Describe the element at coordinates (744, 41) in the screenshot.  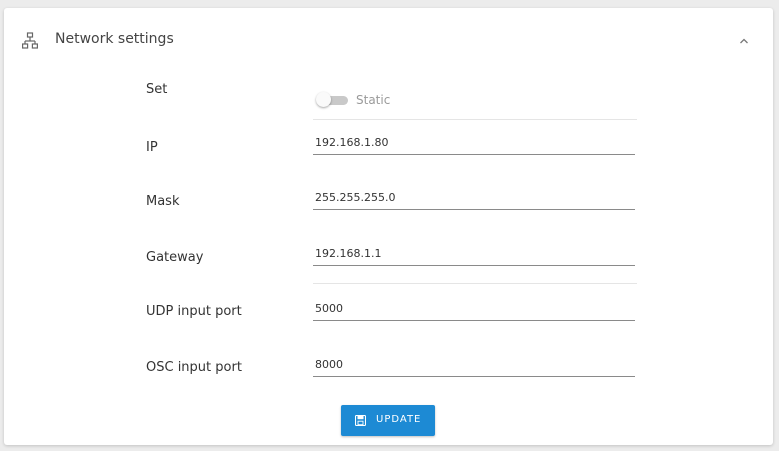
I see `chevron-up-icon` at that location.